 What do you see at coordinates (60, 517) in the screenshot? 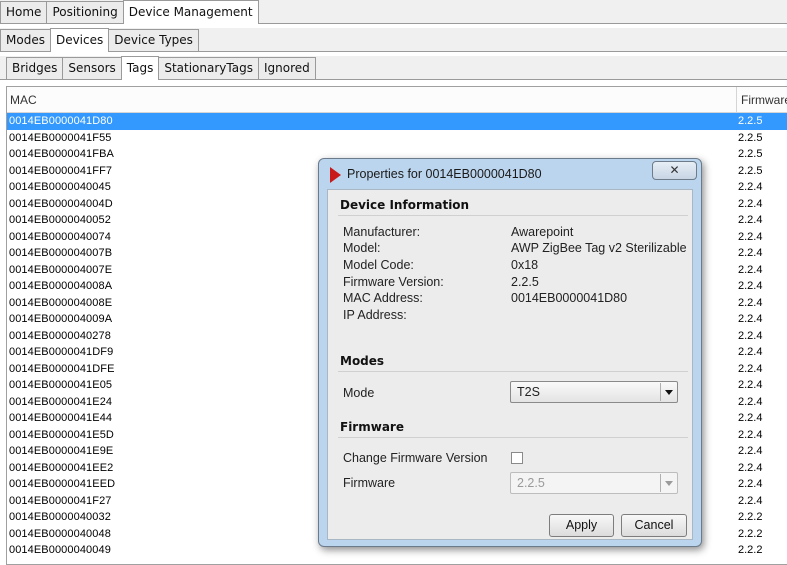
I see `mac-cell: 0014EB0000040032` at bounding box center [60, 517].